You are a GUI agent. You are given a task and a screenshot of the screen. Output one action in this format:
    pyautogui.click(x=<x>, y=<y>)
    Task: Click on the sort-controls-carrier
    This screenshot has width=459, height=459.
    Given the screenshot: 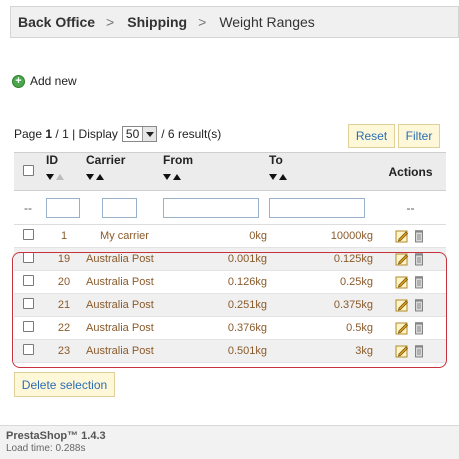 What is the action you would take?
    pyautogui.click(x=124, y=174)
    